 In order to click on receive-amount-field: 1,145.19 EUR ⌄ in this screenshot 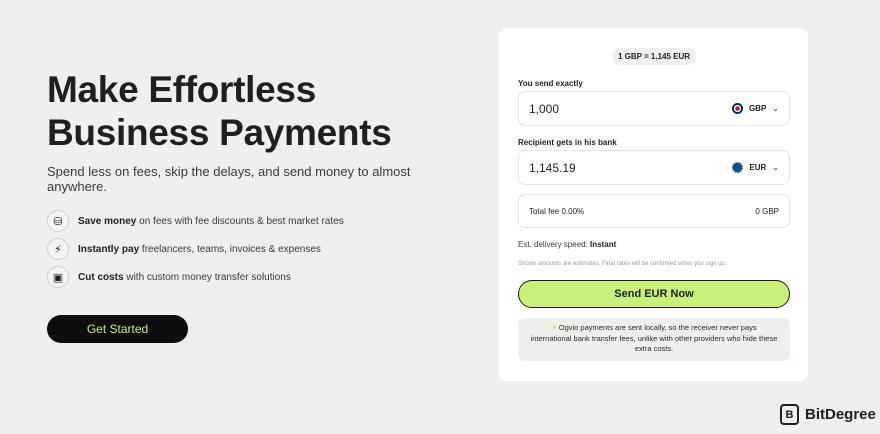, I will do `click(654, 167)`.